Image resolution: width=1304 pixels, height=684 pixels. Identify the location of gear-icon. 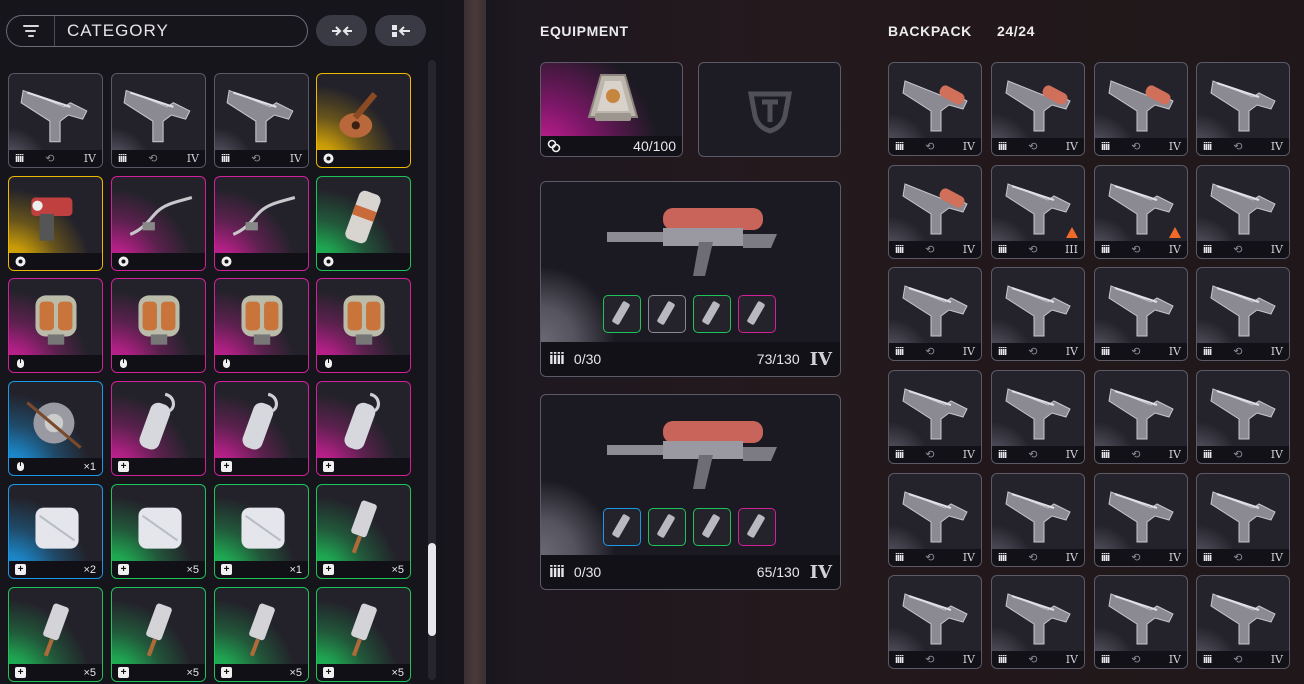
(20, 261).